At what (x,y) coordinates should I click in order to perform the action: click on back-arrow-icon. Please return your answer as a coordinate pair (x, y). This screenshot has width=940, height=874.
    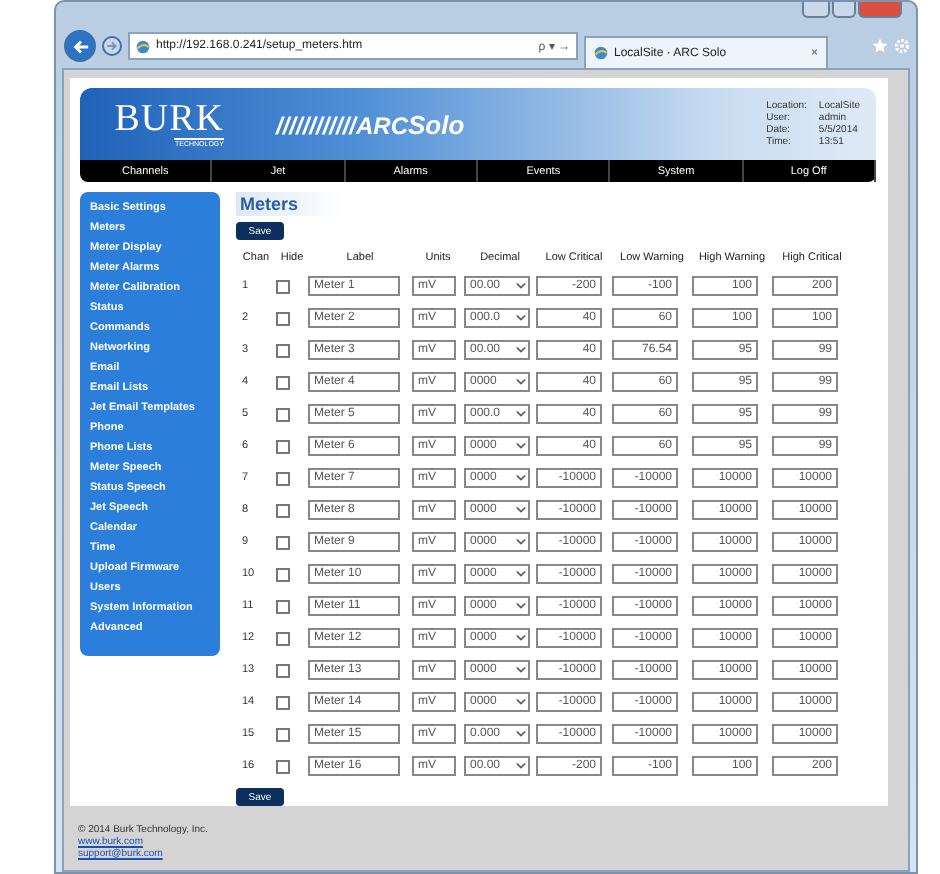
    Looking at the image, I should click on (80, 46).